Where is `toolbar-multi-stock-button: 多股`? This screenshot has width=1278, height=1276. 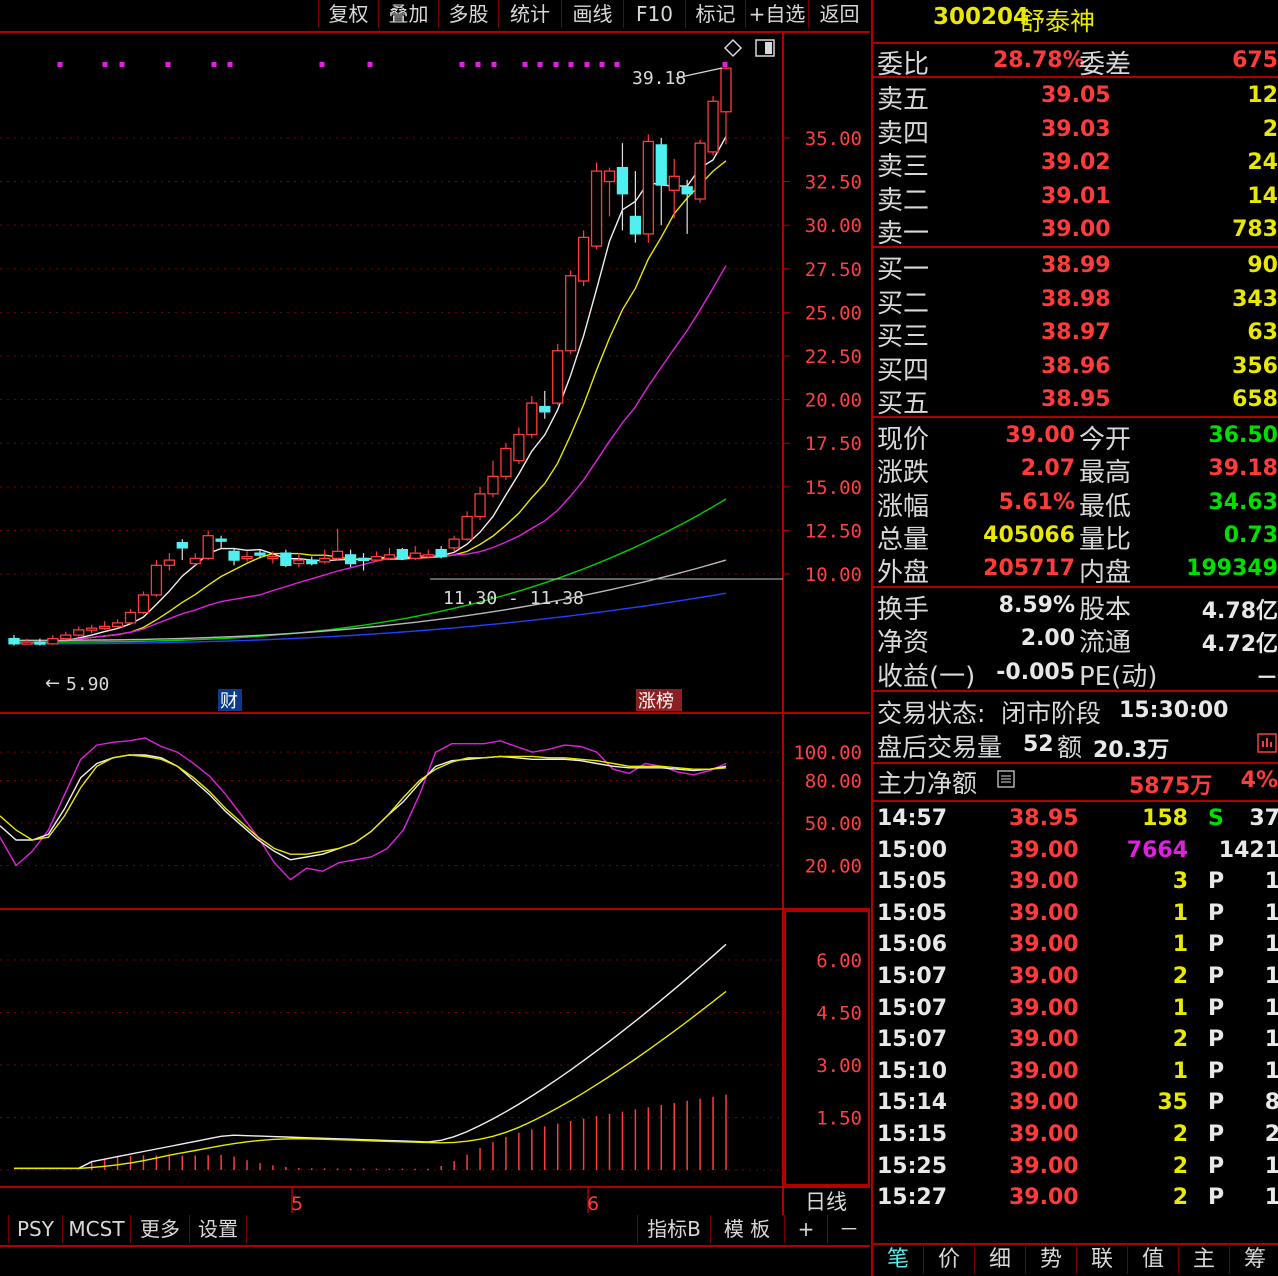
toolbar-multi-stock-button: 多股 is located at coordinates (468, 14).